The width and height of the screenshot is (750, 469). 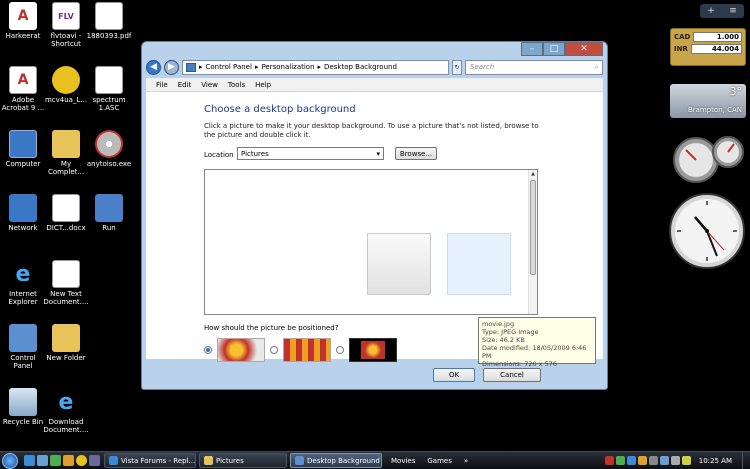 I want to click on position-radio-fit, so click(x=208, y=350).